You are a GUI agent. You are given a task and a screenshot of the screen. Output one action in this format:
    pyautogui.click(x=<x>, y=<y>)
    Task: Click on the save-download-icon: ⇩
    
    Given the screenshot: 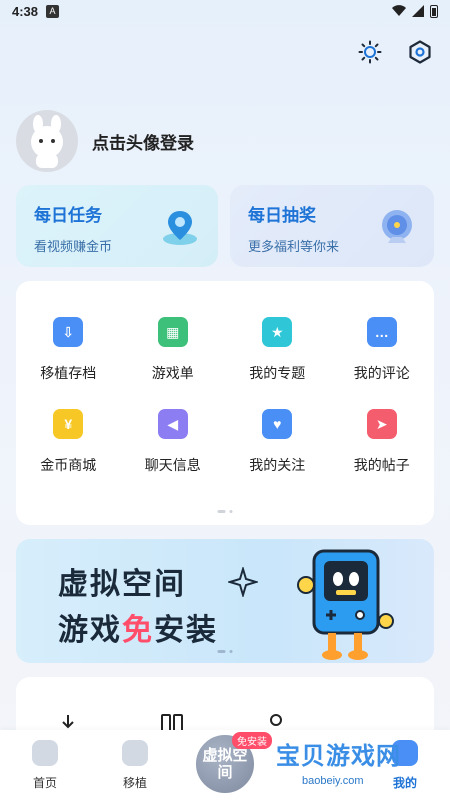 What is the action you would take?
    pyautogui.click(x=68, y=332)
    